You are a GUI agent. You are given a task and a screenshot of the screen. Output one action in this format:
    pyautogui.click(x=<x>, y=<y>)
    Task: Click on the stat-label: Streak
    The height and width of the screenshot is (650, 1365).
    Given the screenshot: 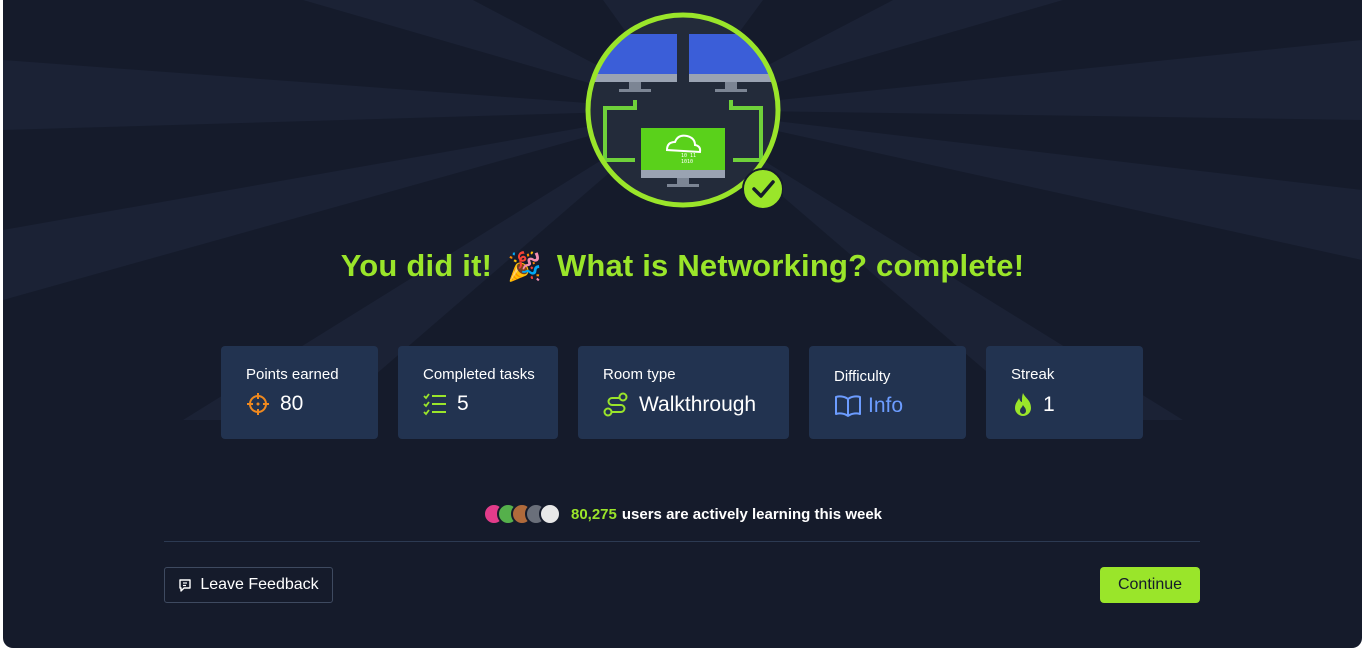 What is the action you would take?
    pyautogui.click(x=1033, y=374)
    